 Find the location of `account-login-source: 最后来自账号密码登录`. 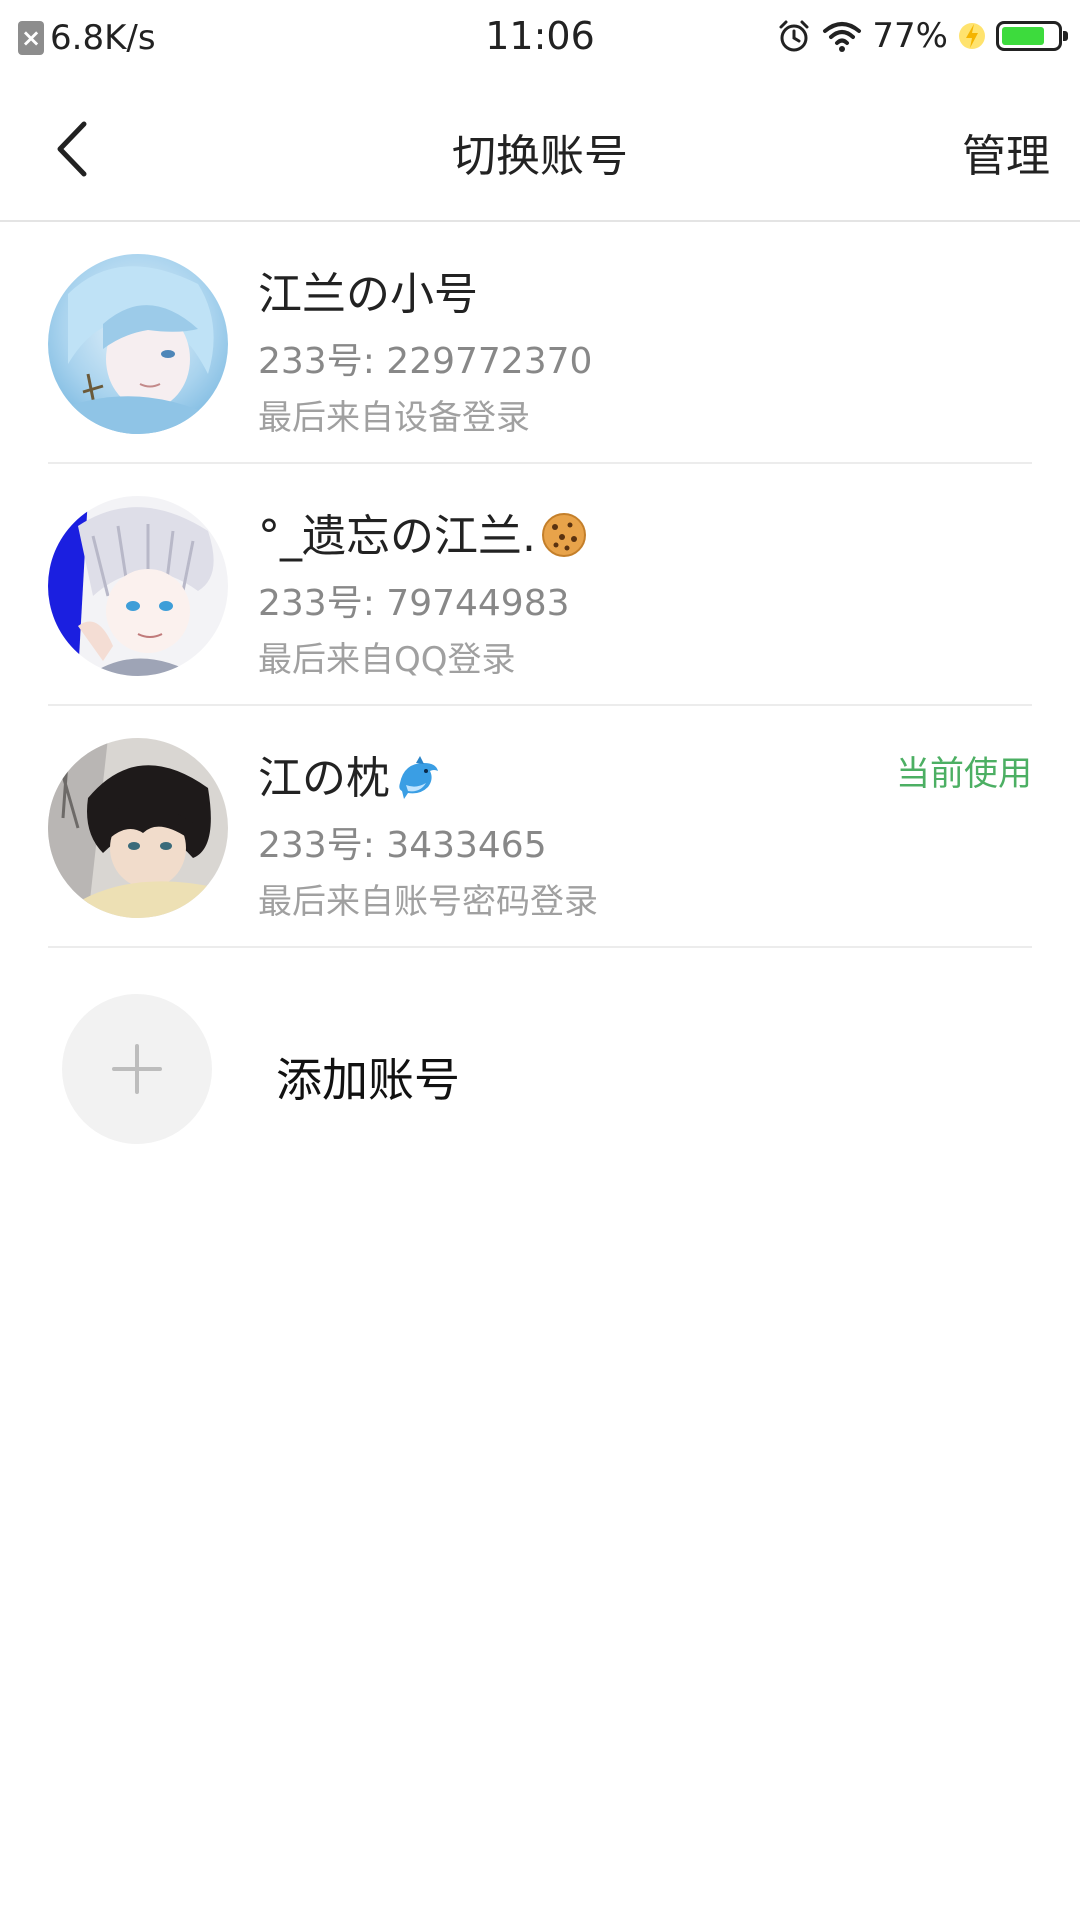

account-login-source: 最后来自账号密码登录 is located at coordinates (428, 902).